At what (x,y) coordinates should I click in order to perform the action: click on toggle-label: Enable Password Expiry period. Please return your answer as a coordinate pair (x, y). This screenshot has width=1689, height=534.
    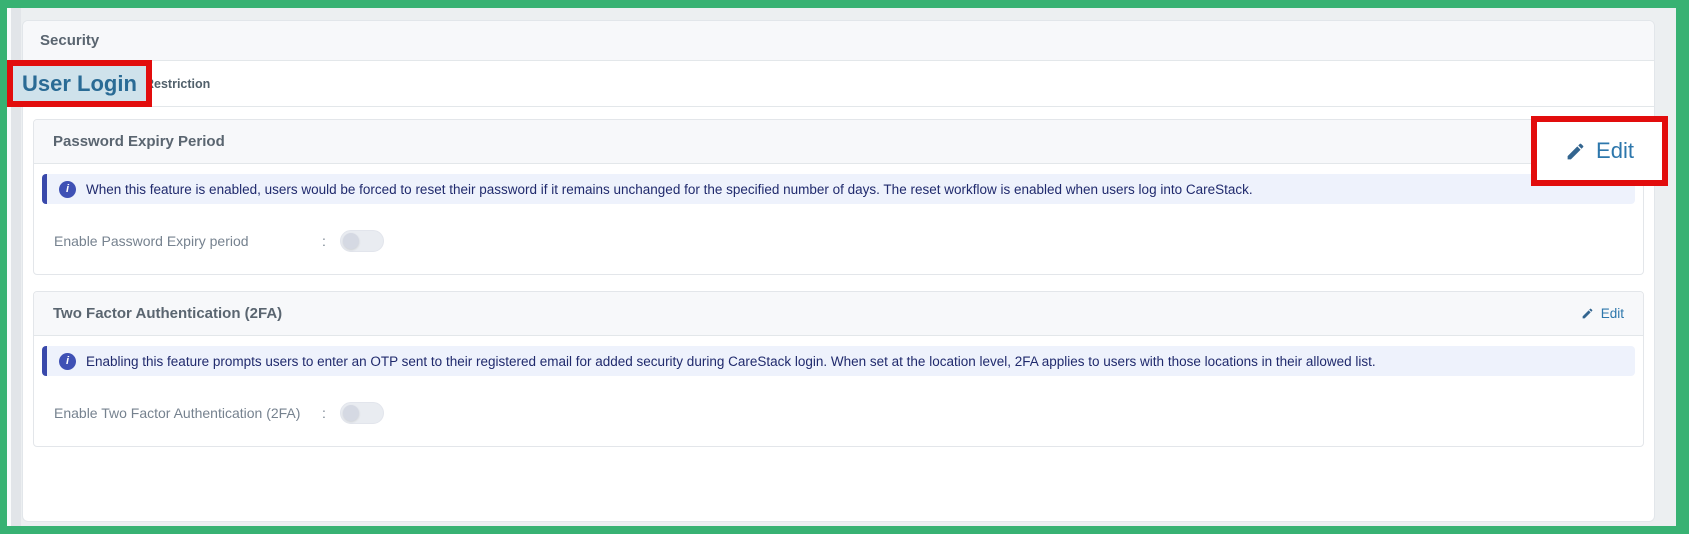
    Looking at the image, I should click on (151, 241).